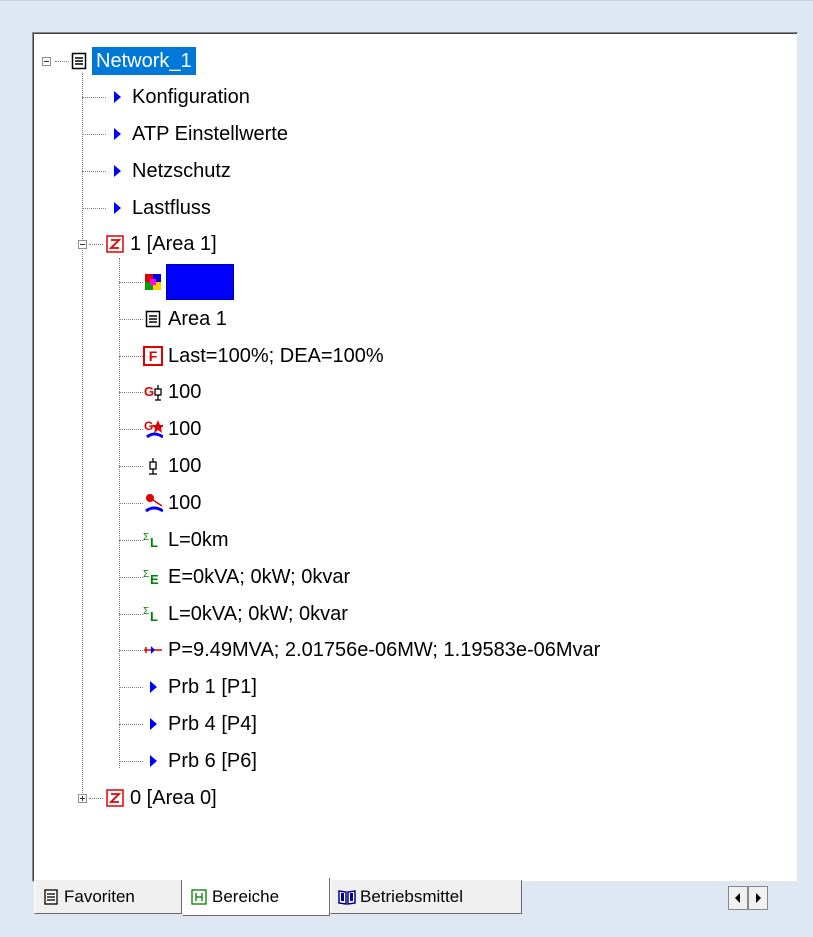  I want to click on tree-item-area1: 1 [Area 1], so click(162, 244).